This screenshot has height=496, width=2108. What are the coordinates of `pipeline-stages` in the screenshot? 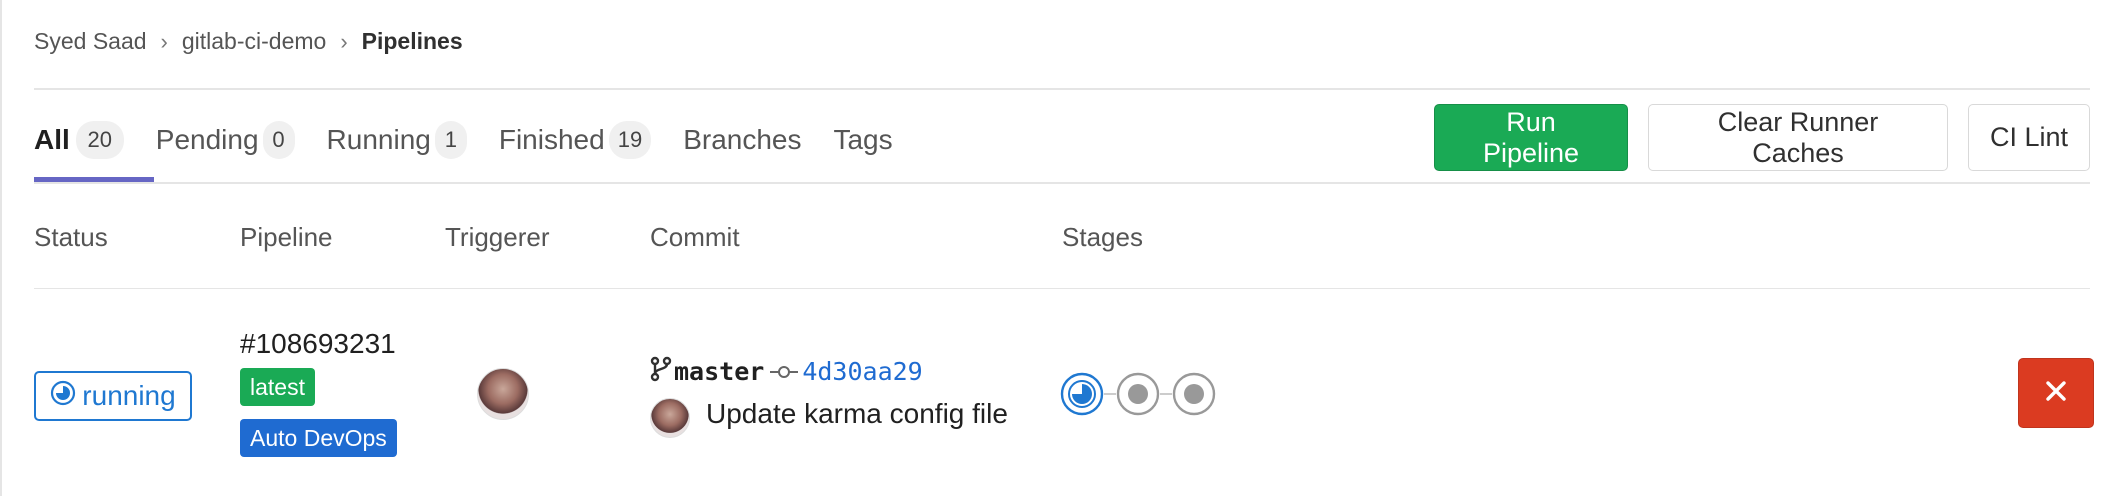 It's located at (1138, 394).